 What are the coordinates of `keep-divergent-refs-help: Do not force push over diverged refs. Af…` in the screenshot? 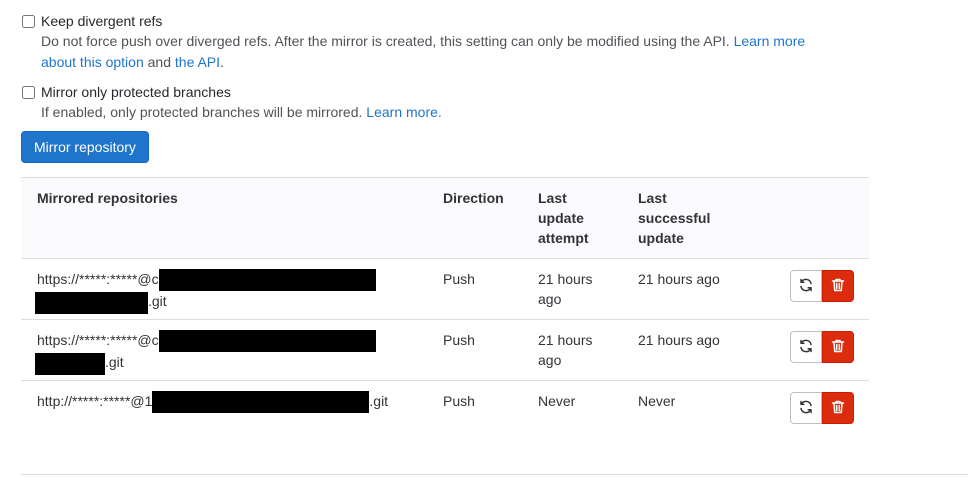 It's located at (423, 51).